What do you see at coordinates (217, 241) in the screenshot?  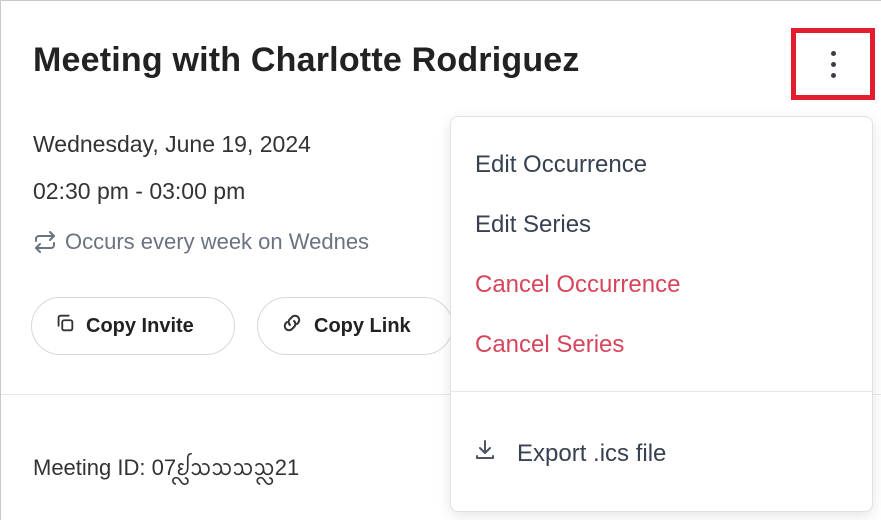 I see `recurrence-text: Occurs every week on Wednes` at bounding box center [217, 241].